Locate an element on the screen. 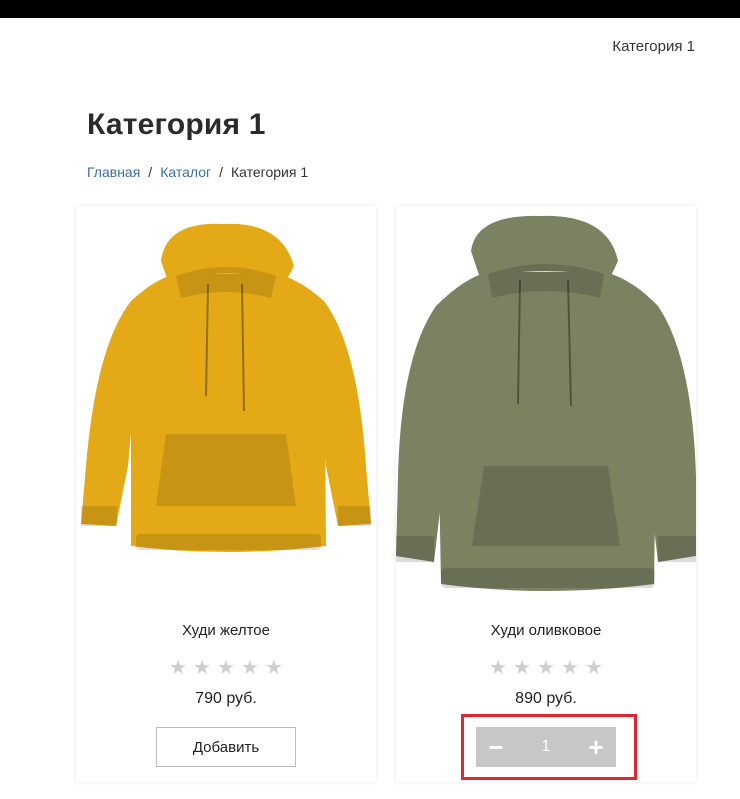 The image size is (740, 799). minus-icon: − is located at coordinates (496, 747).